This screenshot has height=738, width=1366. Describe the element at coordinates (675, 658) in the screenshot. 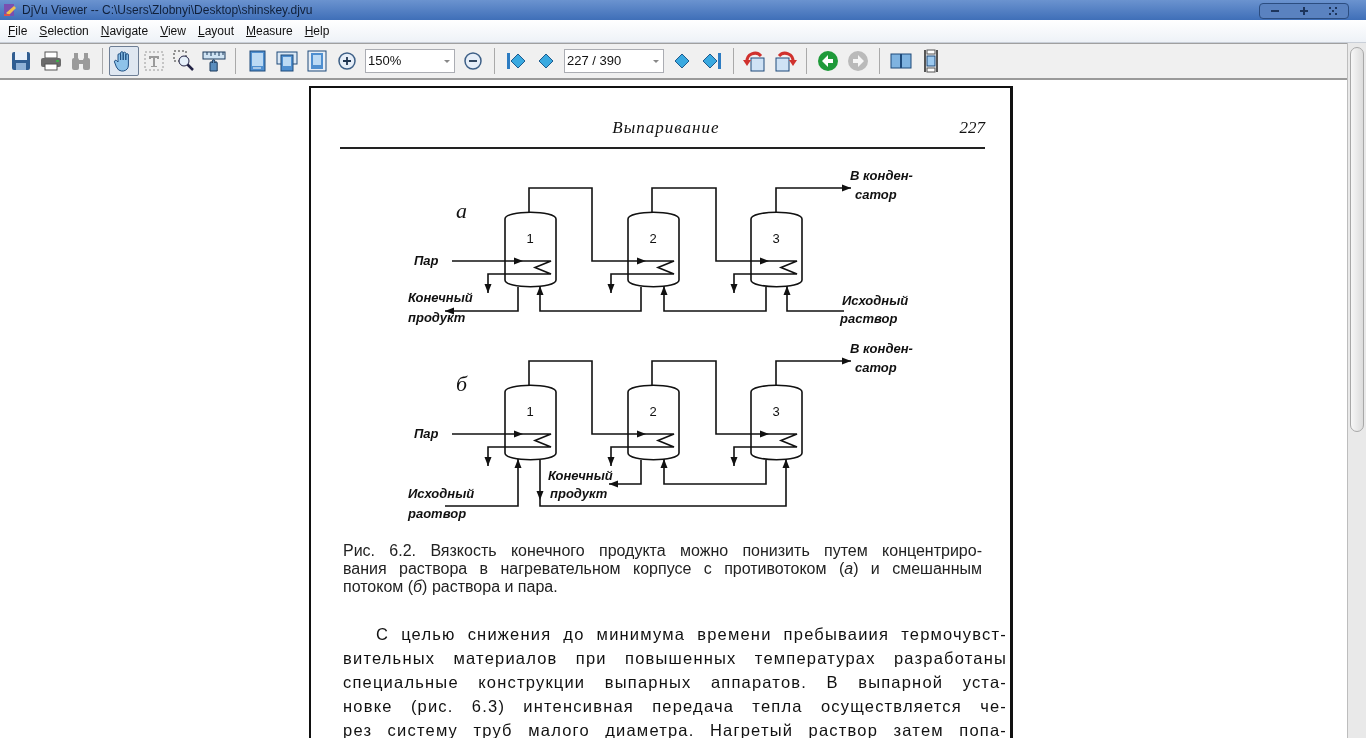

I see `body-text-line: вительных материалов при повышенных температурах разработаны` at that location.